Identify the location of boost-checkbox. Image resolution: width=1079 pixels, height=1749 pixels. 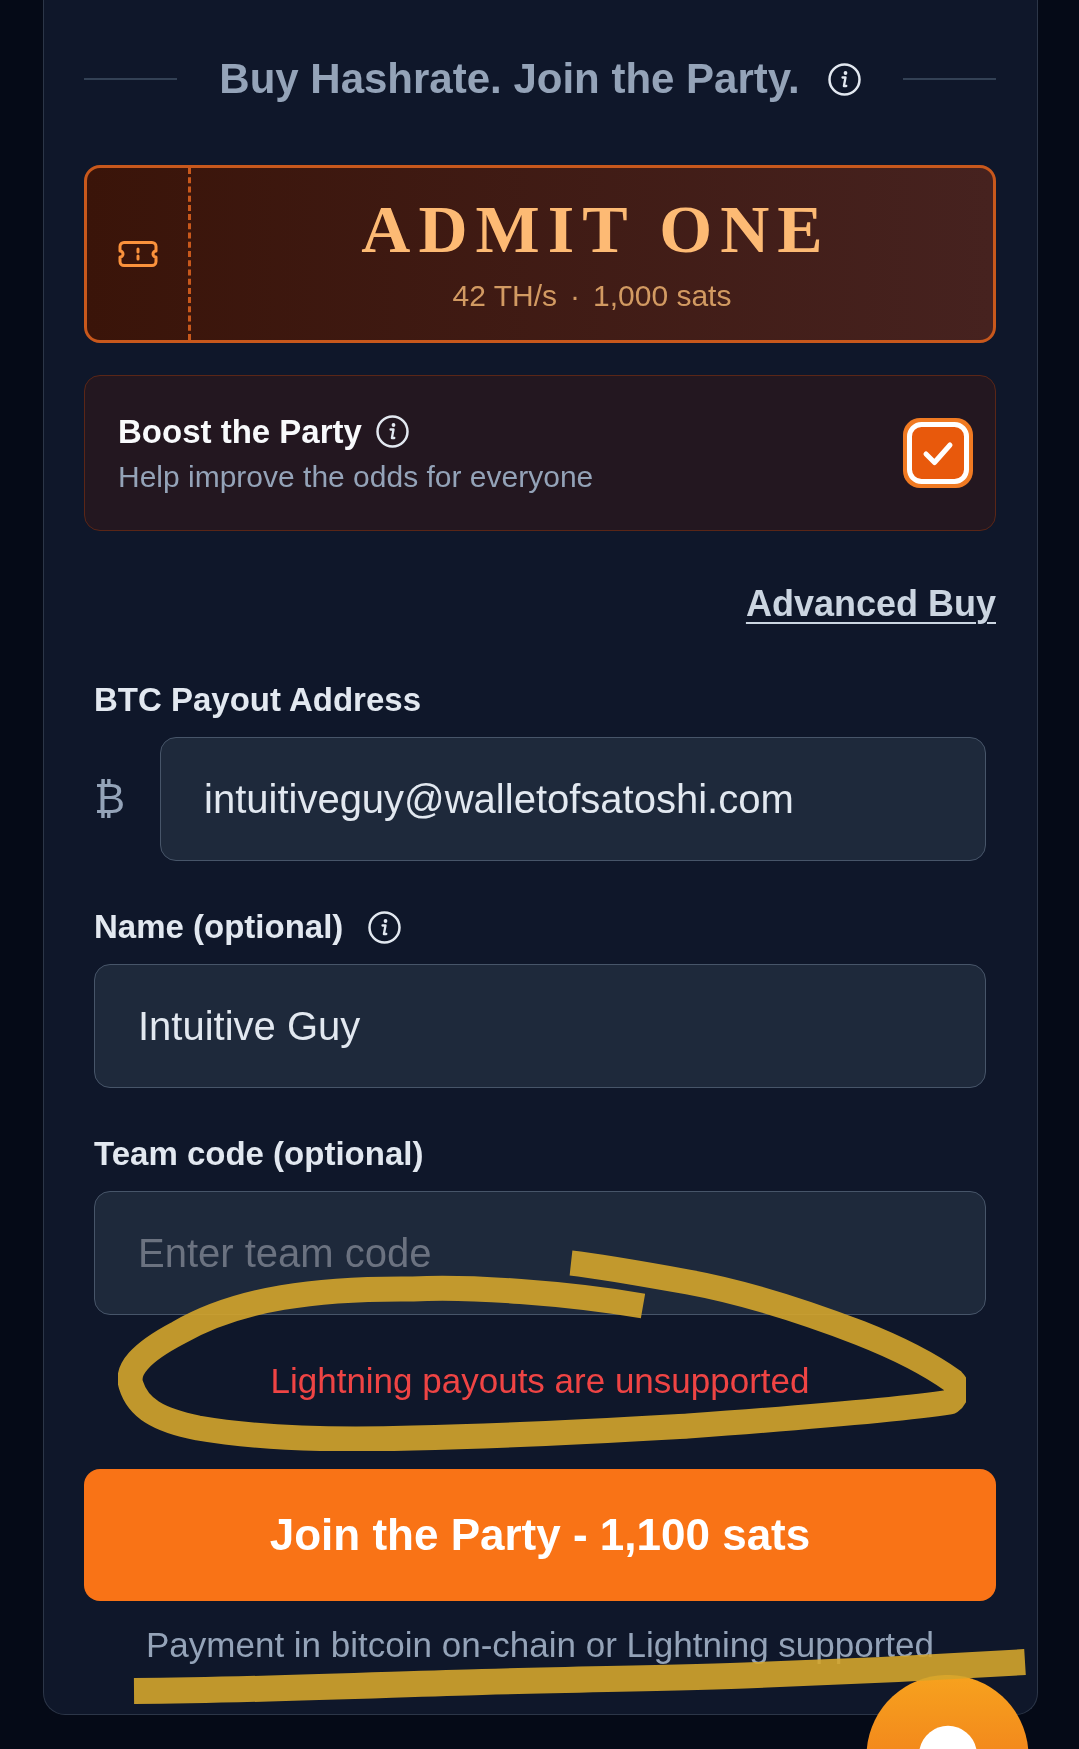
(938, 453).